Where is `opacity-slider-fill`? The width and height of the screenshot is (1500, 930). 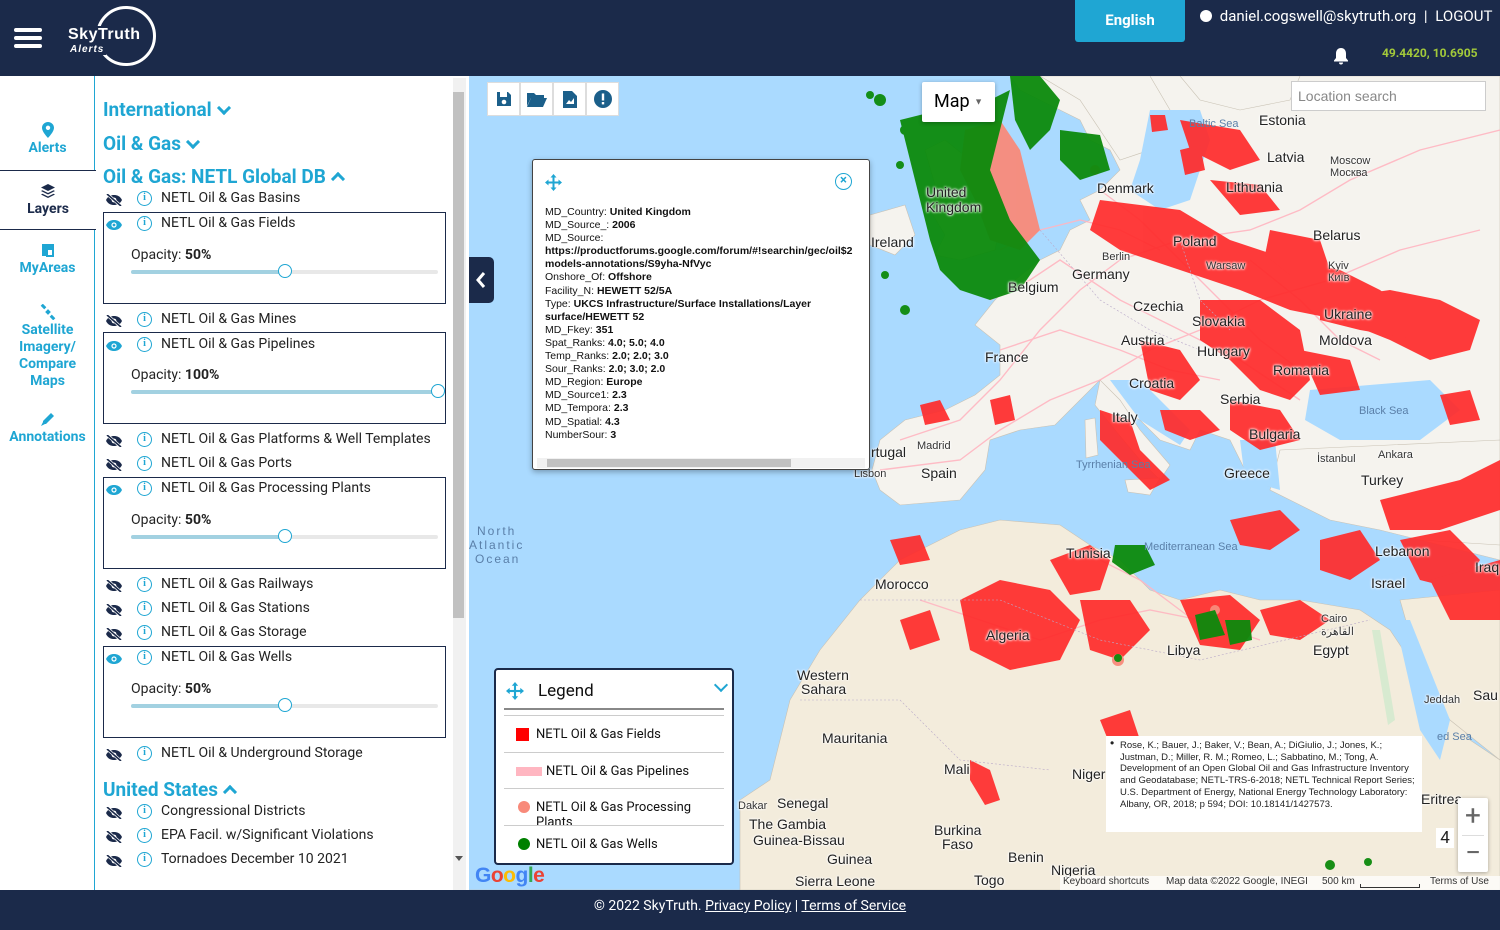
opacity-slider-fill is located at coordinates (208, 706).